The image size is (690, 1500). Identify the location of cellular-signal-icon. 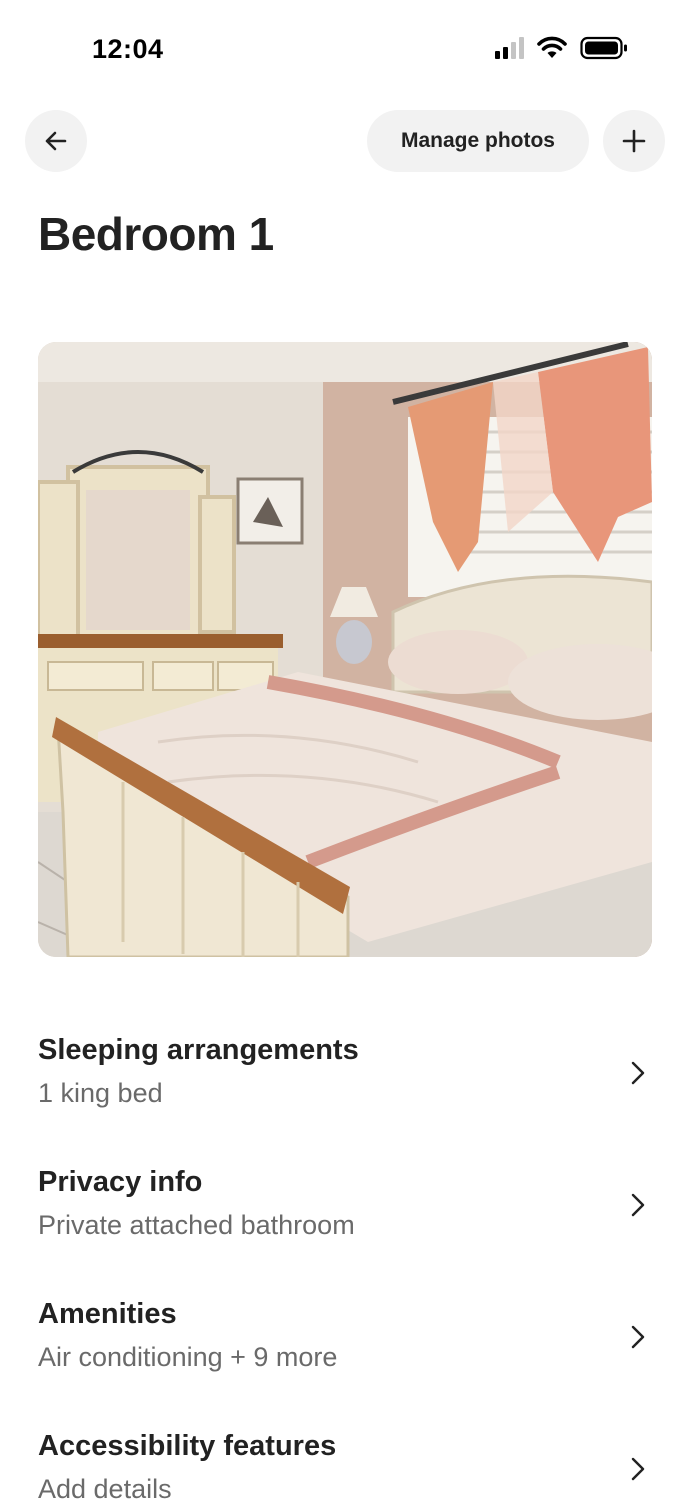
(509, 48).